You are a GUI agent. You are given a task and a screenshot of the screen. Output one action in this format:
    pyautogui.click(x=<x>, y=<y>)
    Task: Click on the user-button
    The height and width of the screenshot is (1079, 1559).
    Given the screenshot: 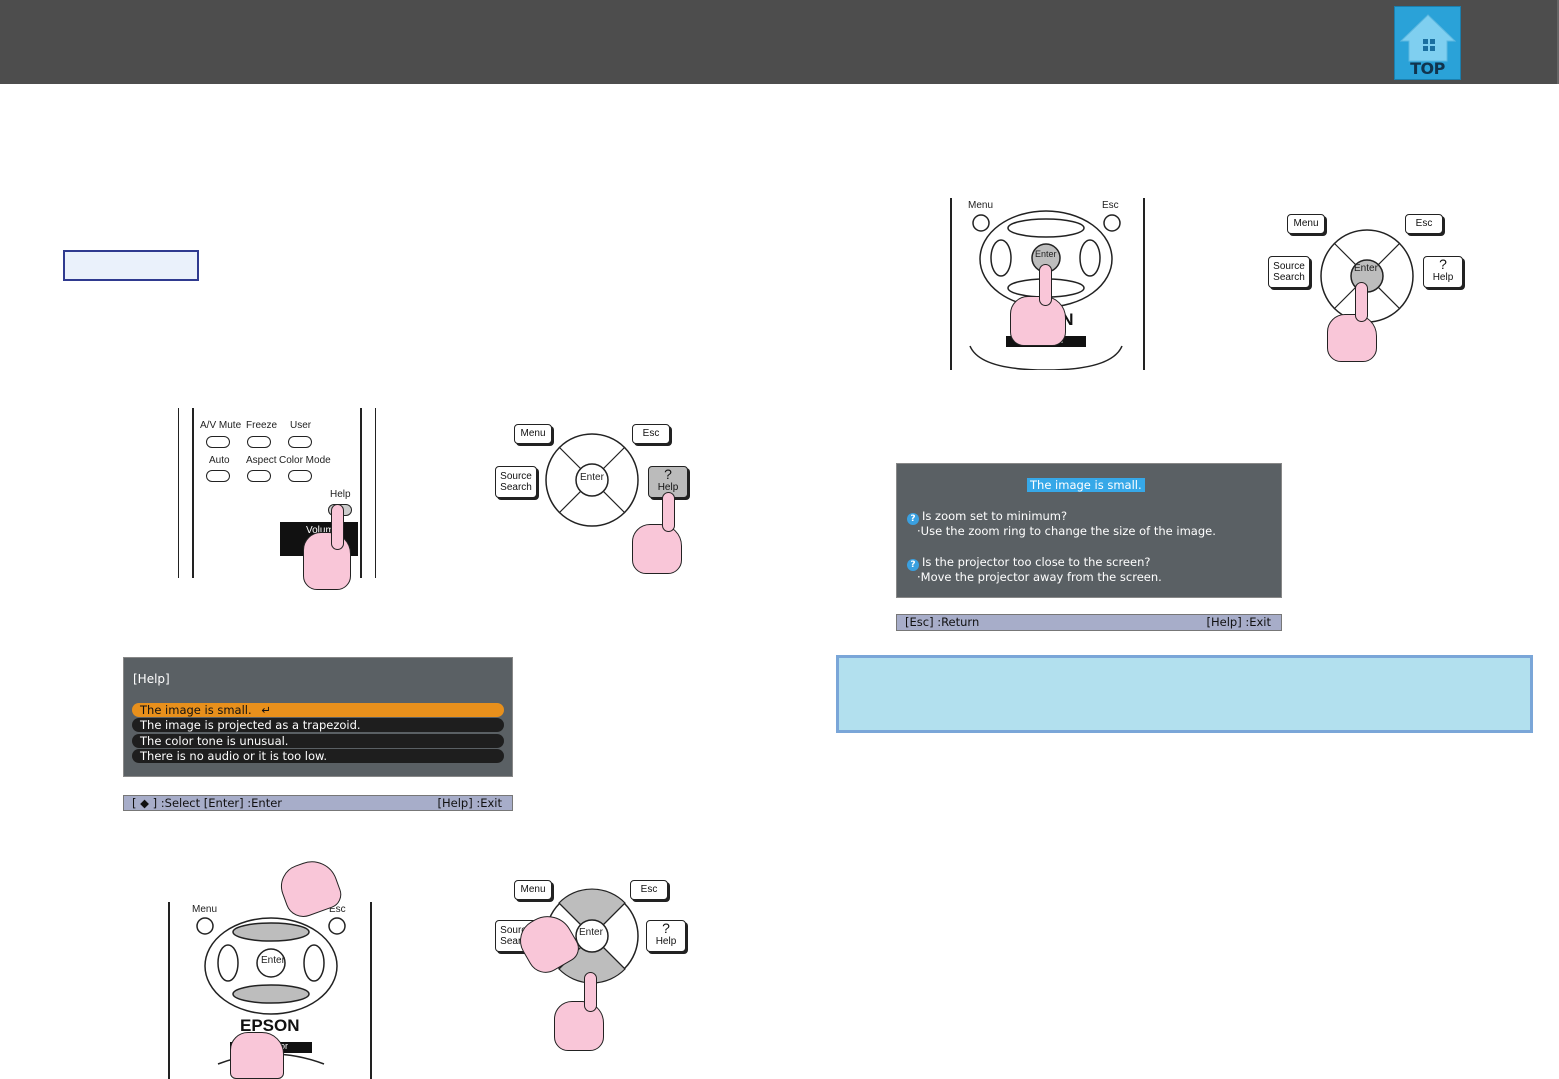 What is the action you would take?
    pyautogui.click(x=300, y=442)
    